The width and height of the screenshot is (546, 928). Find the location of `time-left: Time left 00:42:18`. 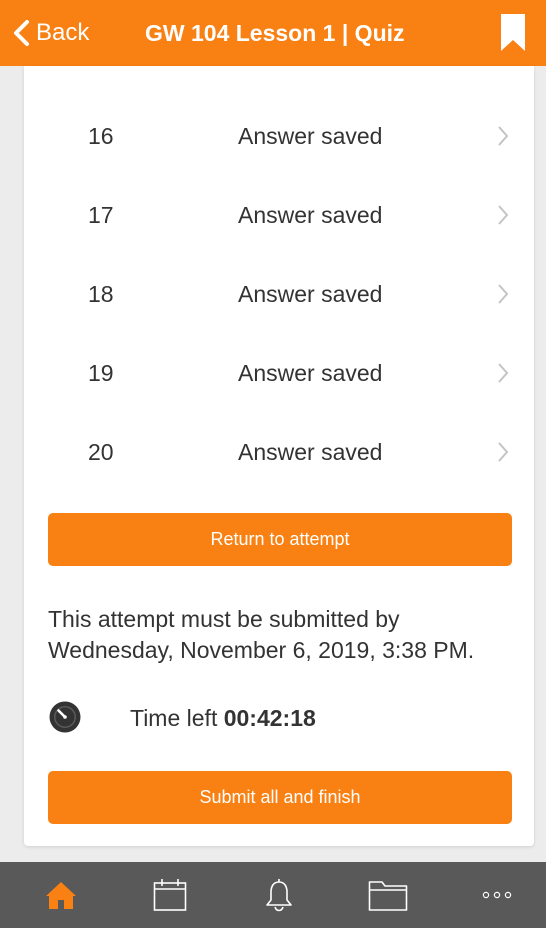

time-left: Time left 00:42:18 is located at coordinates (288, 718).